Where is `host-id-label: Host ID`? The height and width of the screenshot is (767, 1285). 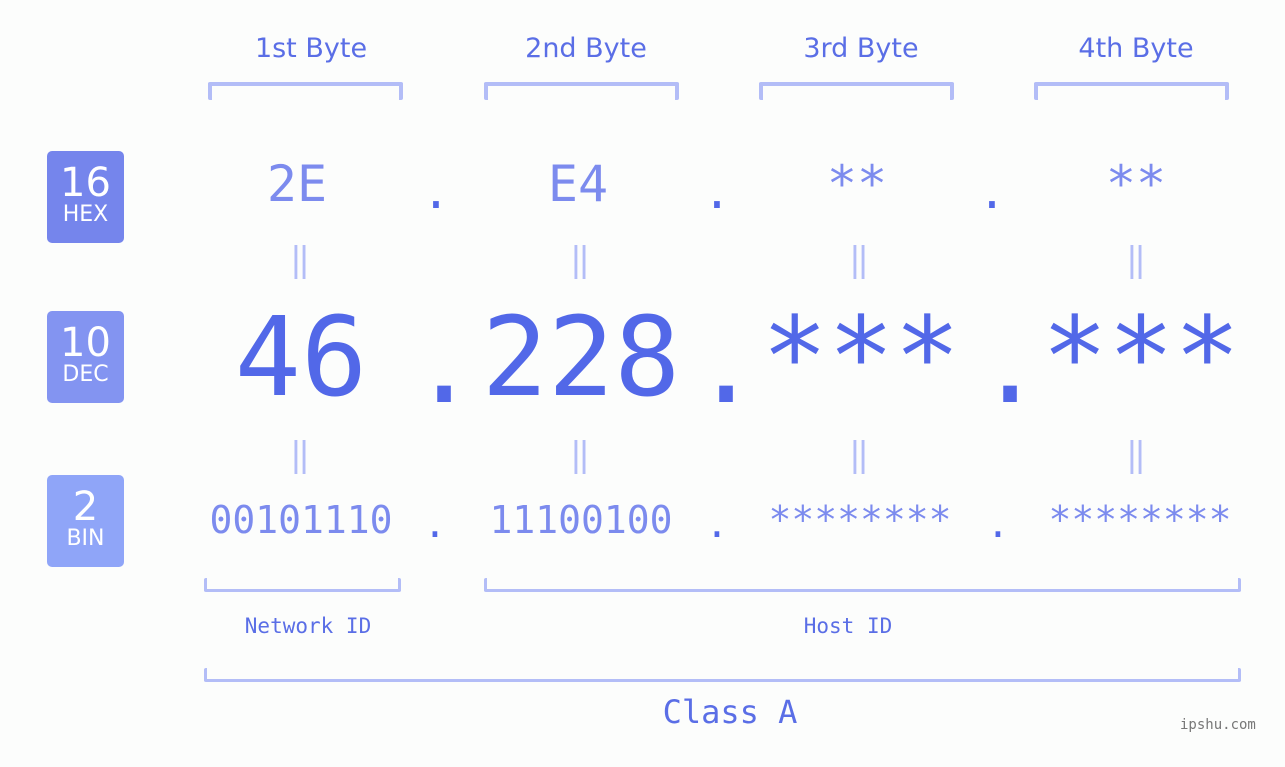
host-id-label: Host ID is located at coordinates (848, 626).